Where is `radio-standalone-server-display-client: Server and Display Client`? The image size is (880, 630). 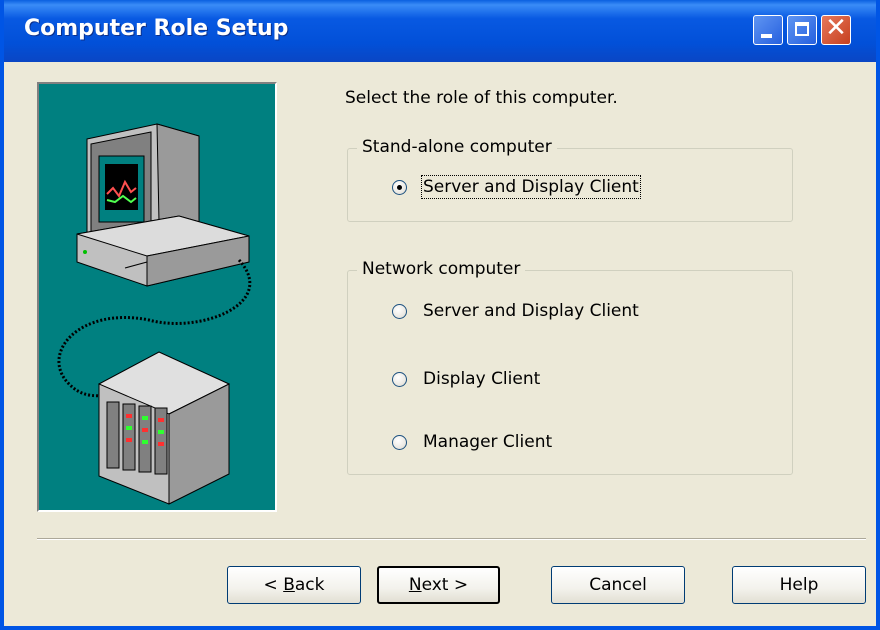
radio-standalone-server-display-client: Server and Display Client is located at coordinates (516, 187).